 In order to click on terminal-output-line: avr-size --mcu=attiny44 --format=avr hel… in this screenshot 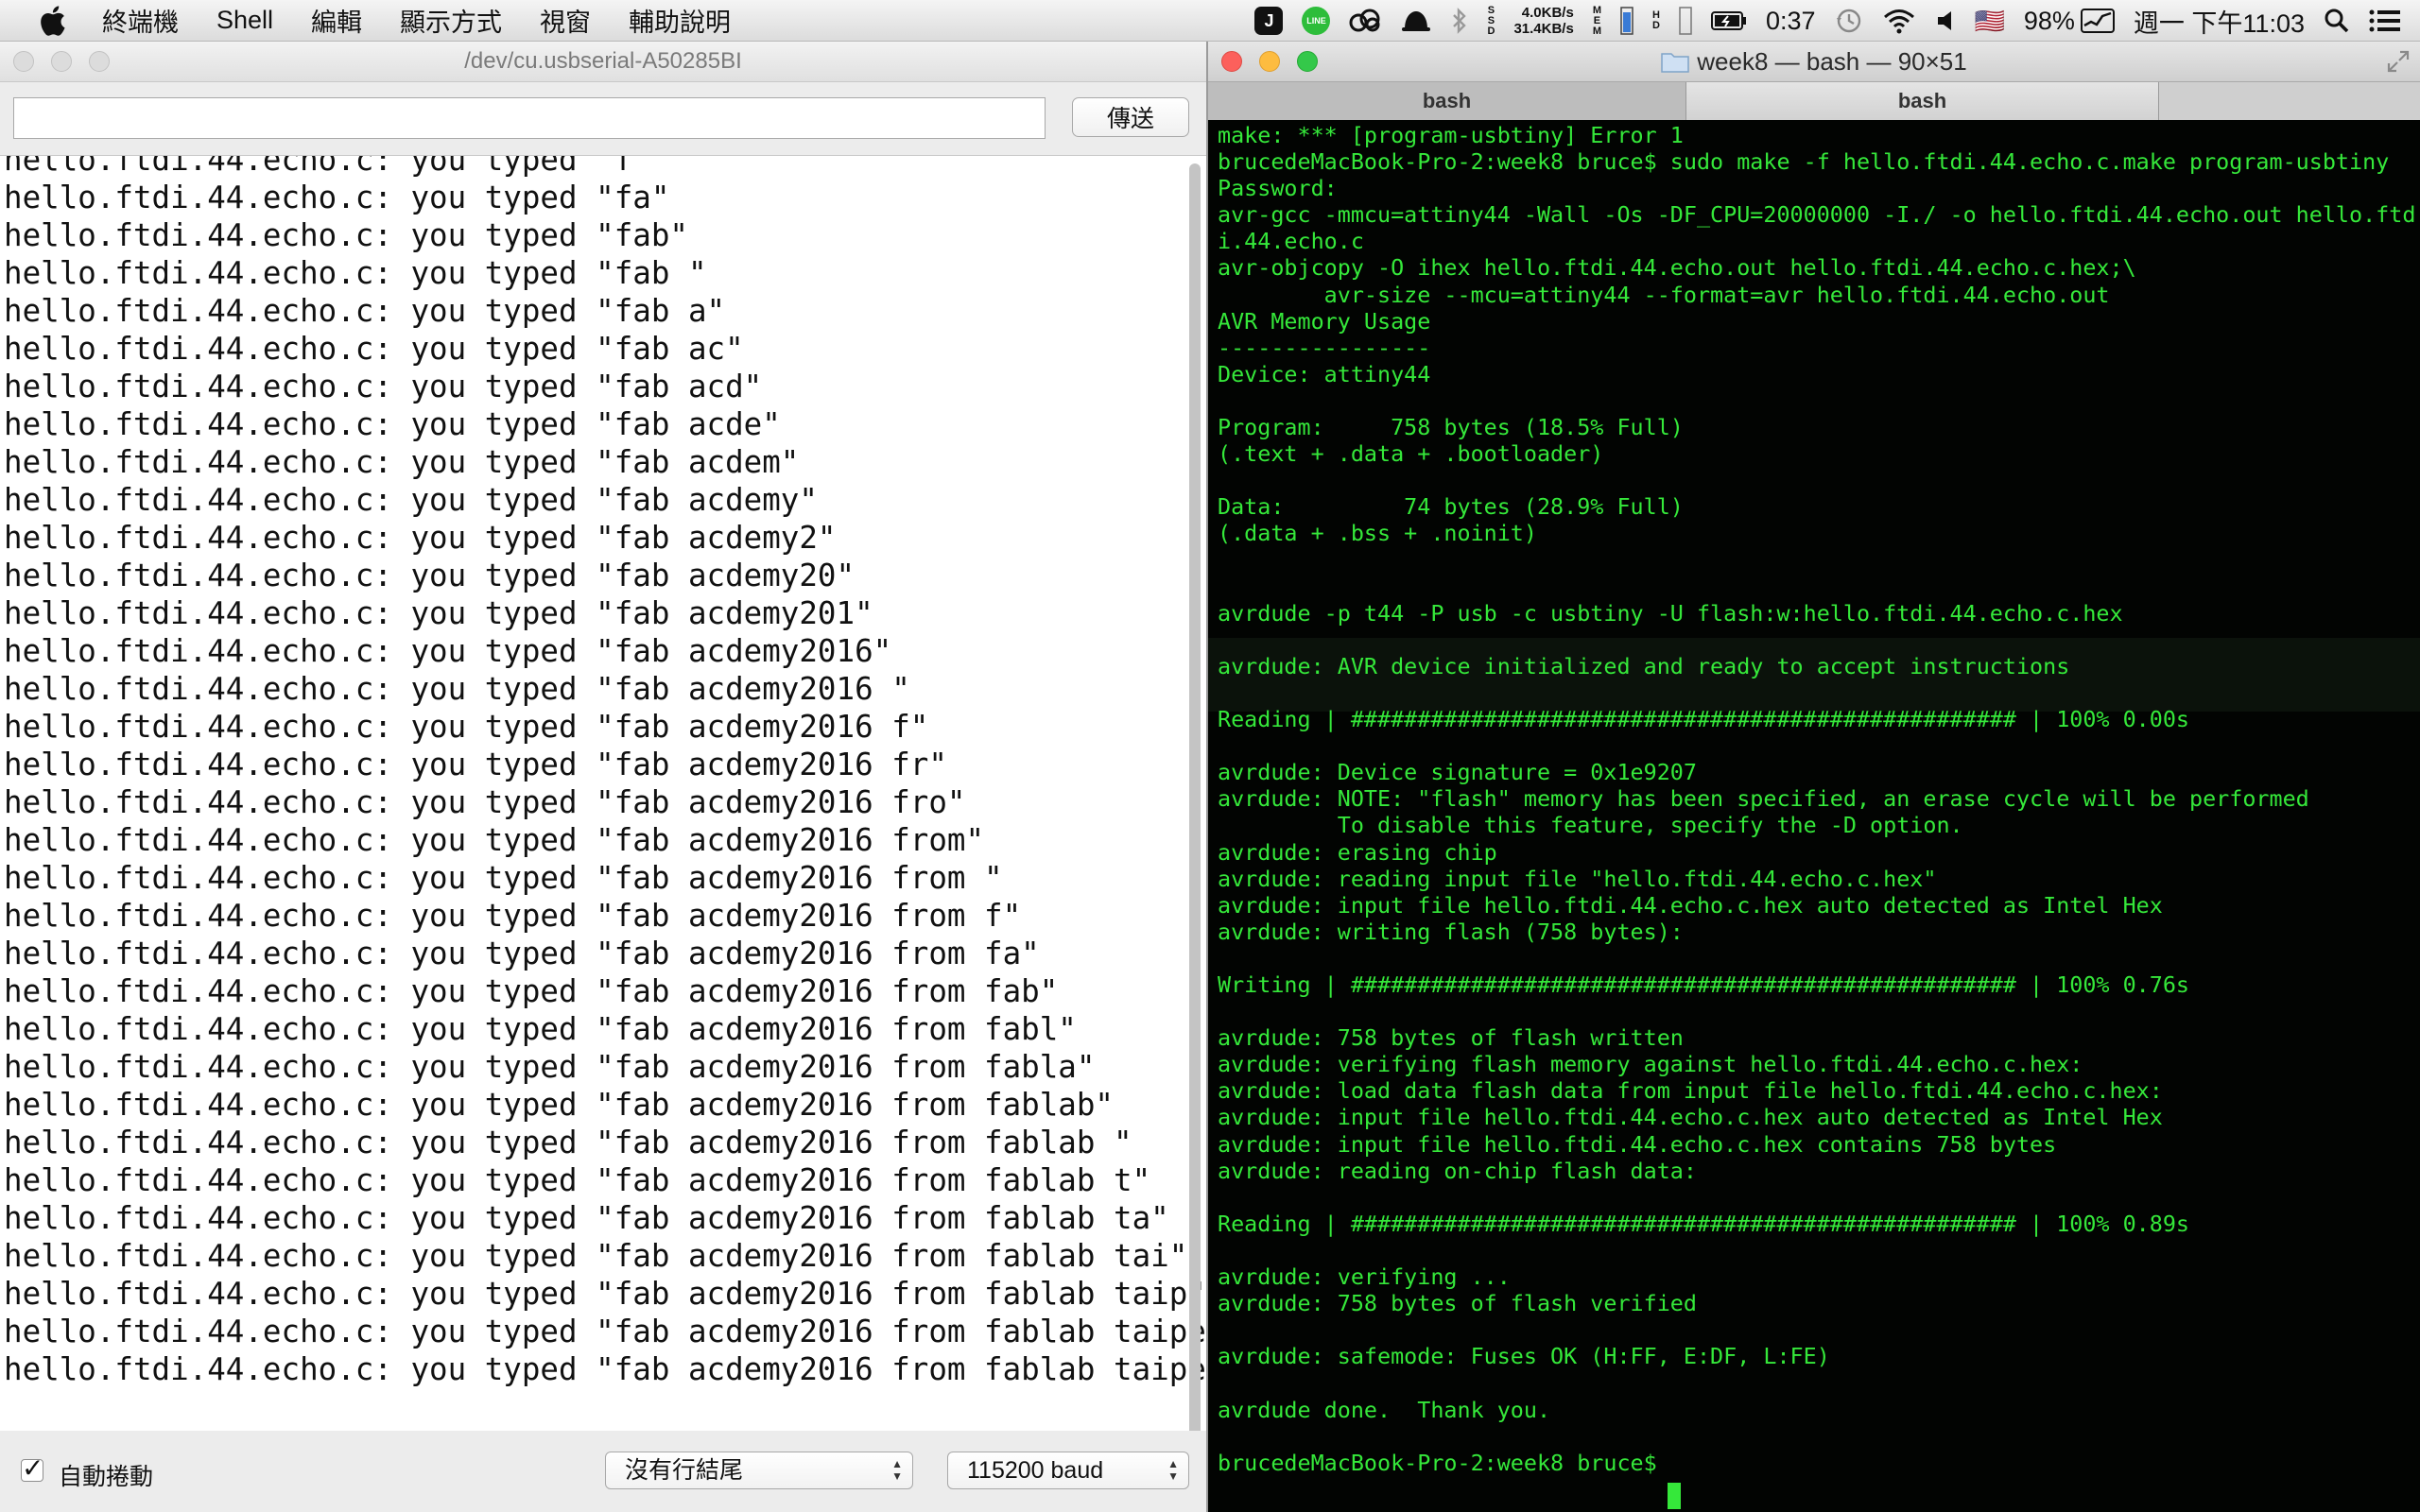, I will do `click(1664, 294)`.